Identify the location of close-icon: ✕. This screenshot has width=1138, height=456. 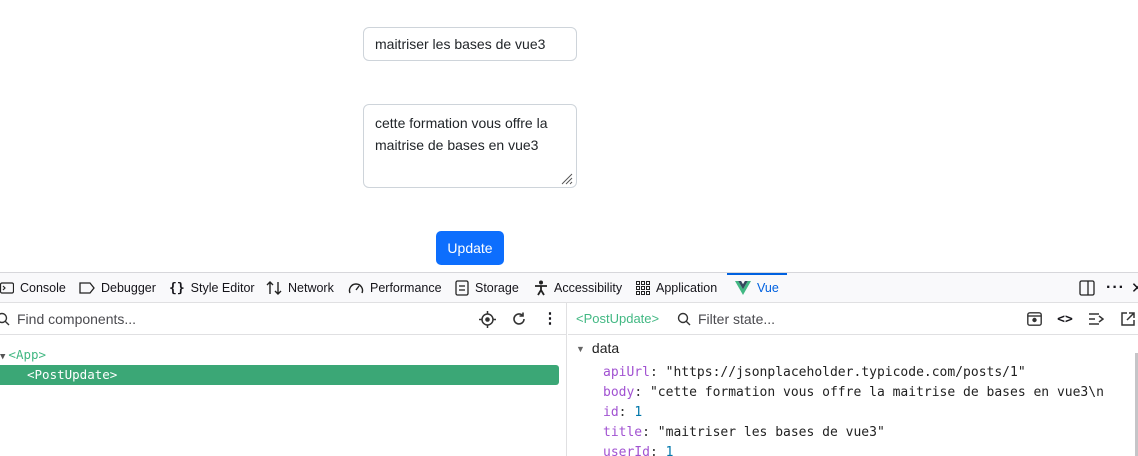
(1134, 288).